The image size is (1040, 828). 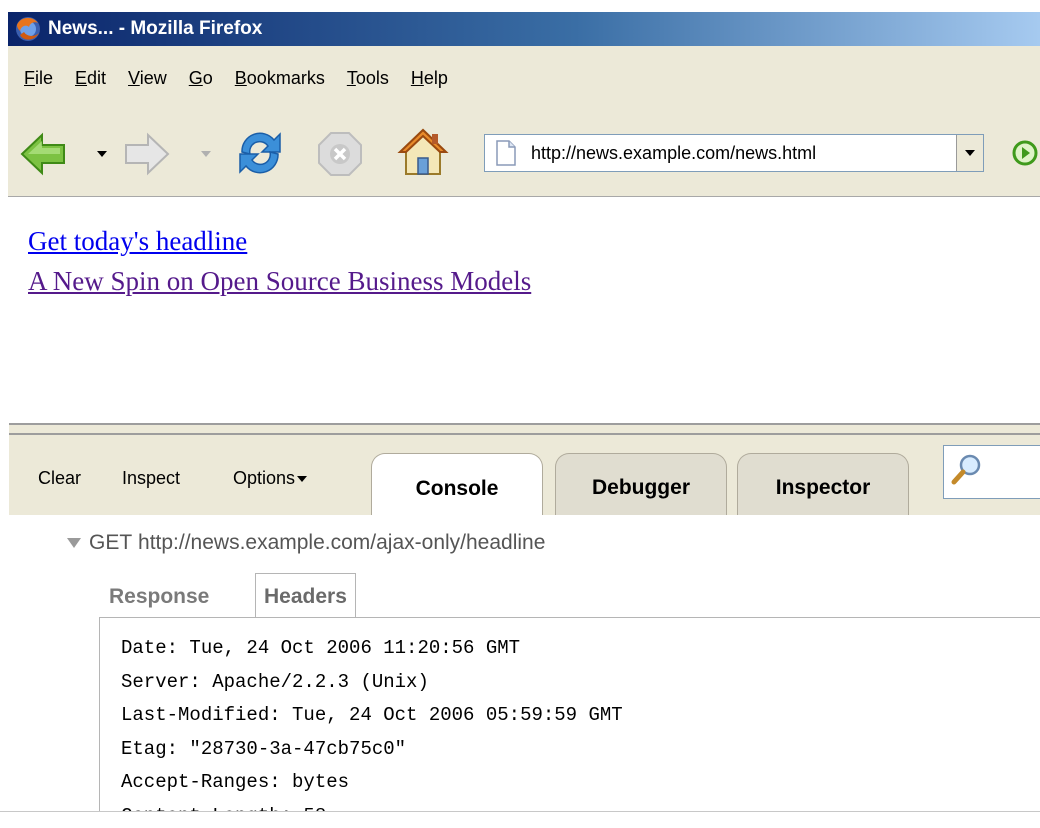 I want to click on forward-dropdown-icon, so click(x=206, y=154).